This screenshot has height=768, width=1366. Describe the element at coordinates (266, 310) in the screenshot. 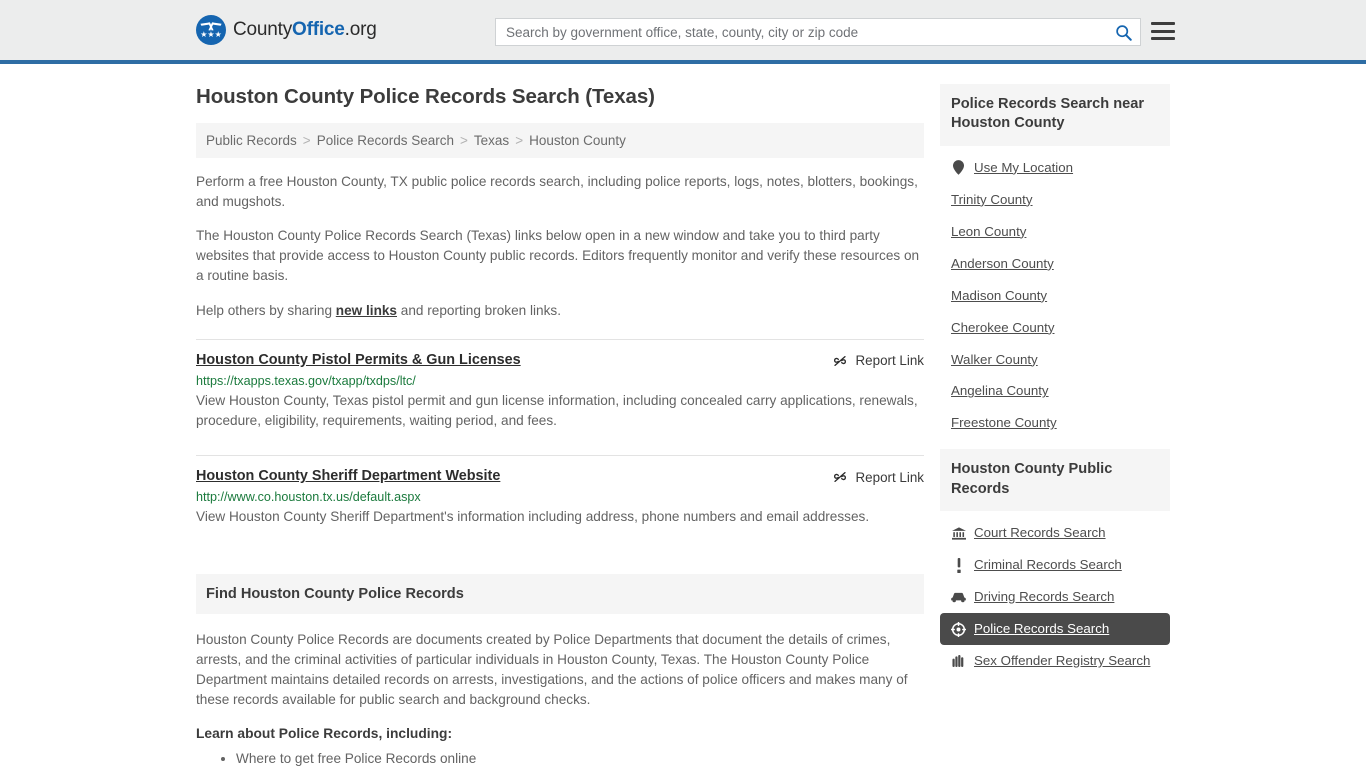

I see `share-text-before: Help others by sharing` at that location.